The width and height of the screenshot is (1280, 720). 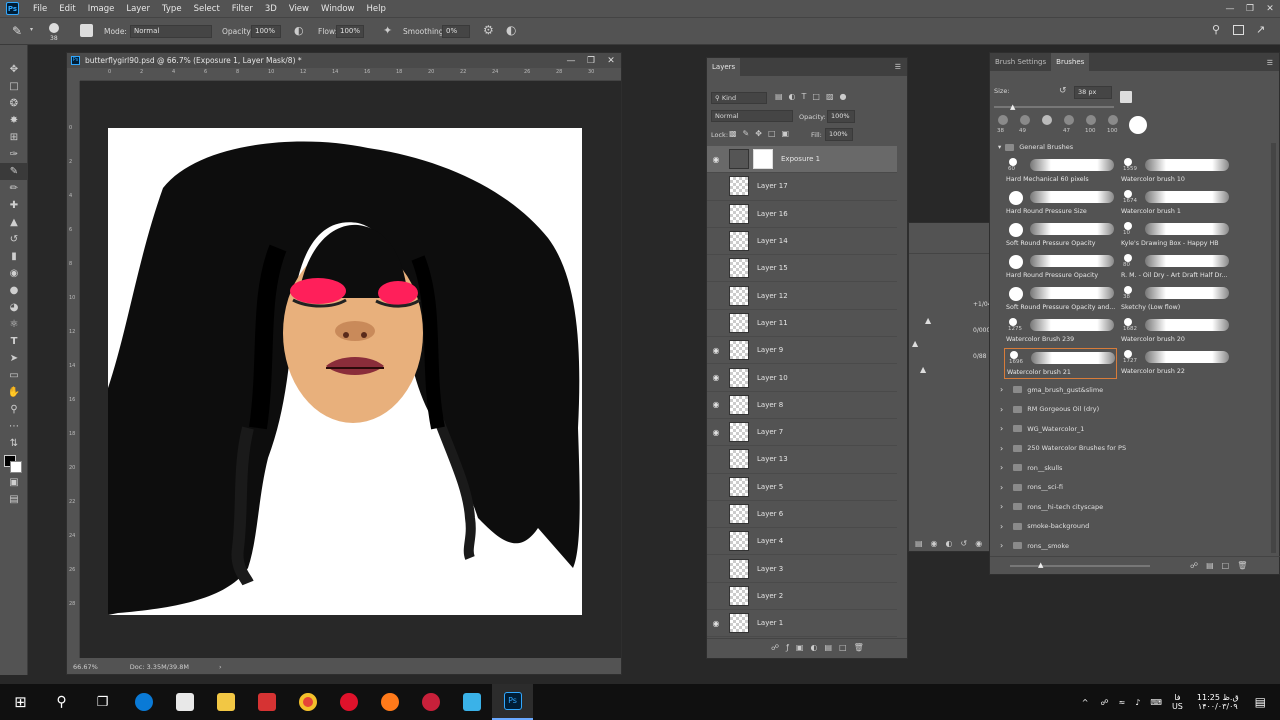 What do you see at coordinates (772, 459) in the screenshot?
I see `layer-name: Layer 13` at bounding box center [772, 459].